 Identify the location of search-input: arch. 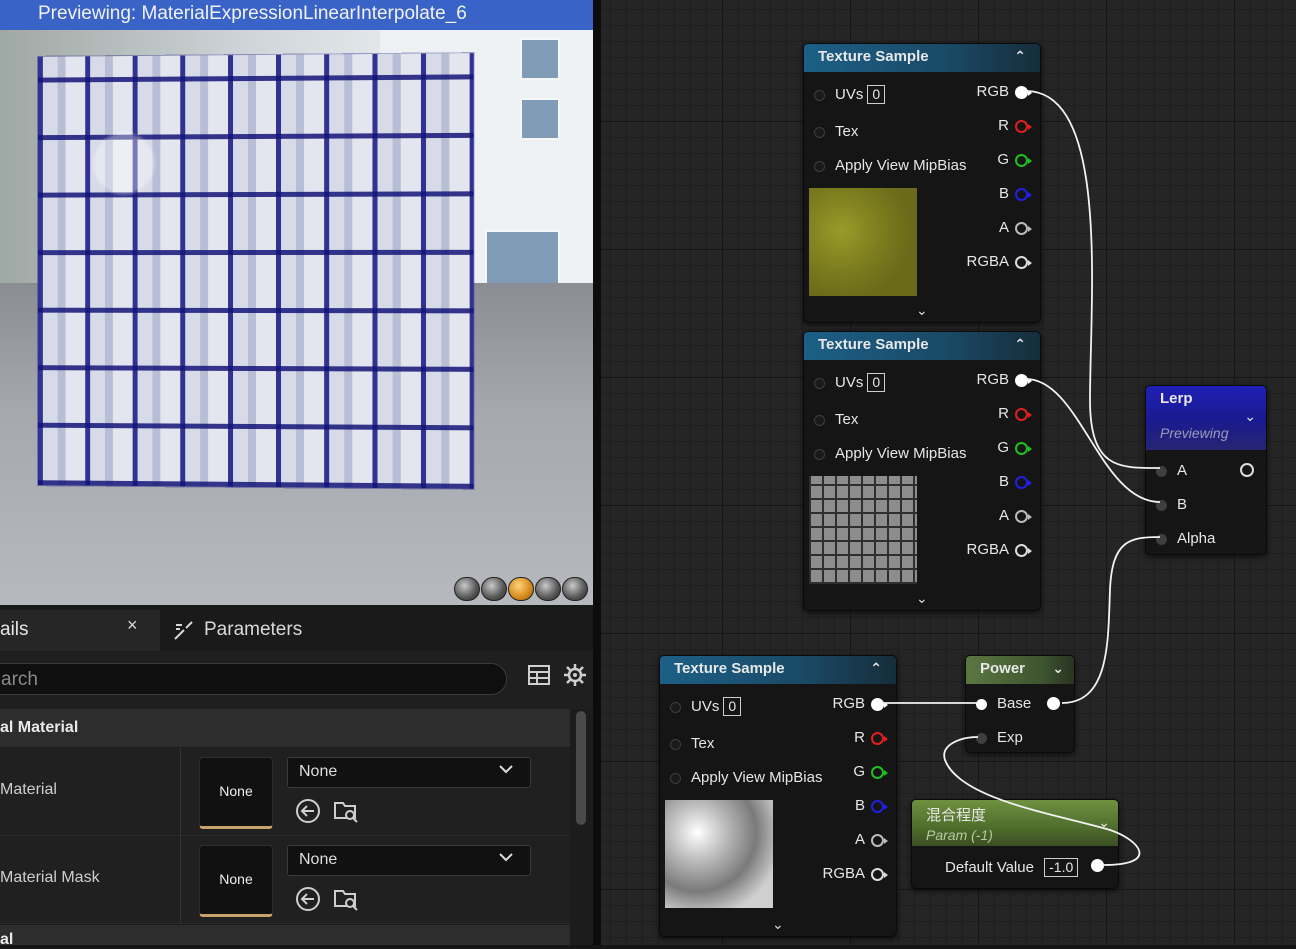
(253, 679).